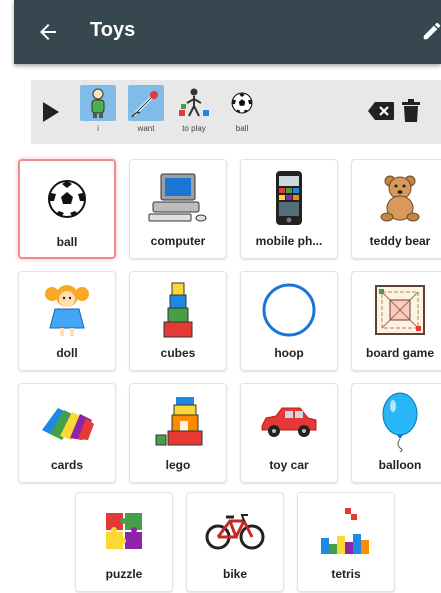 The height and width of the screenshot is (593, 441). Describe the element at coordinates (242, 128) in the screenshot. I see `sentence-word-label: ball` at that location.